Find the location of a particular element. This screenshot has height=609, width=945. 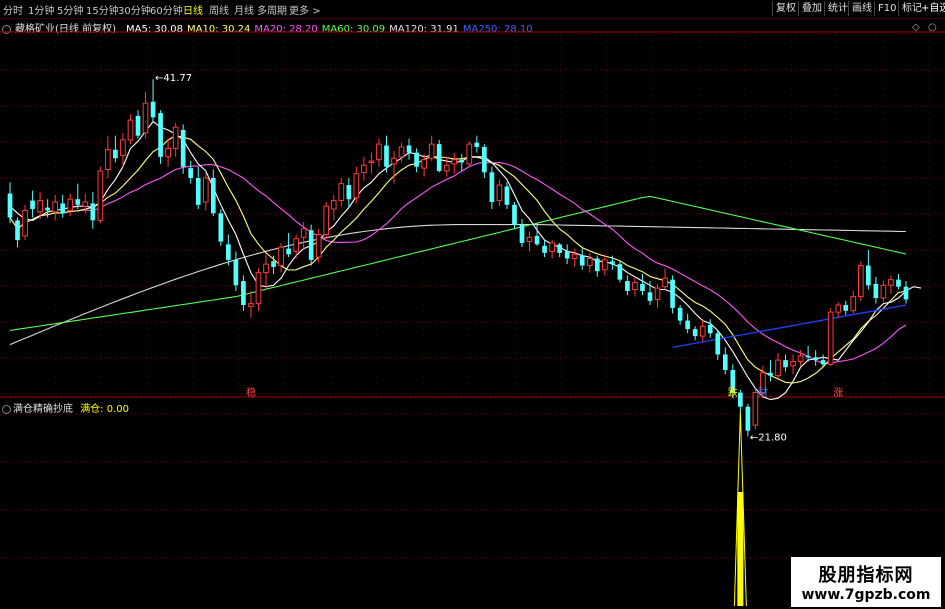

signal-marker: 财 is located at coordinates (763, 392).